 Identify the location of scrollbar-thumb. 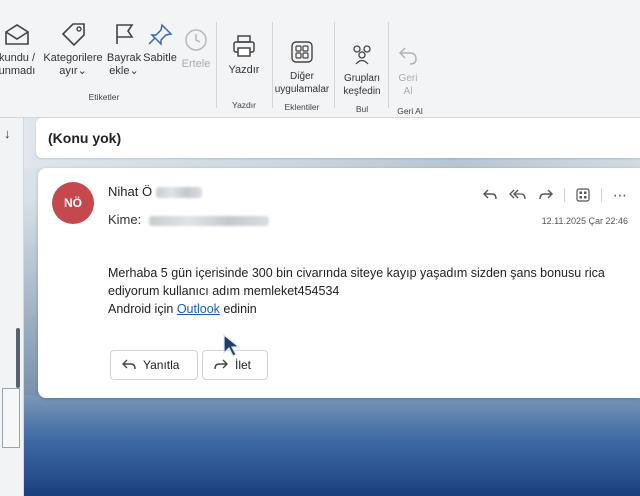
(18, 358).